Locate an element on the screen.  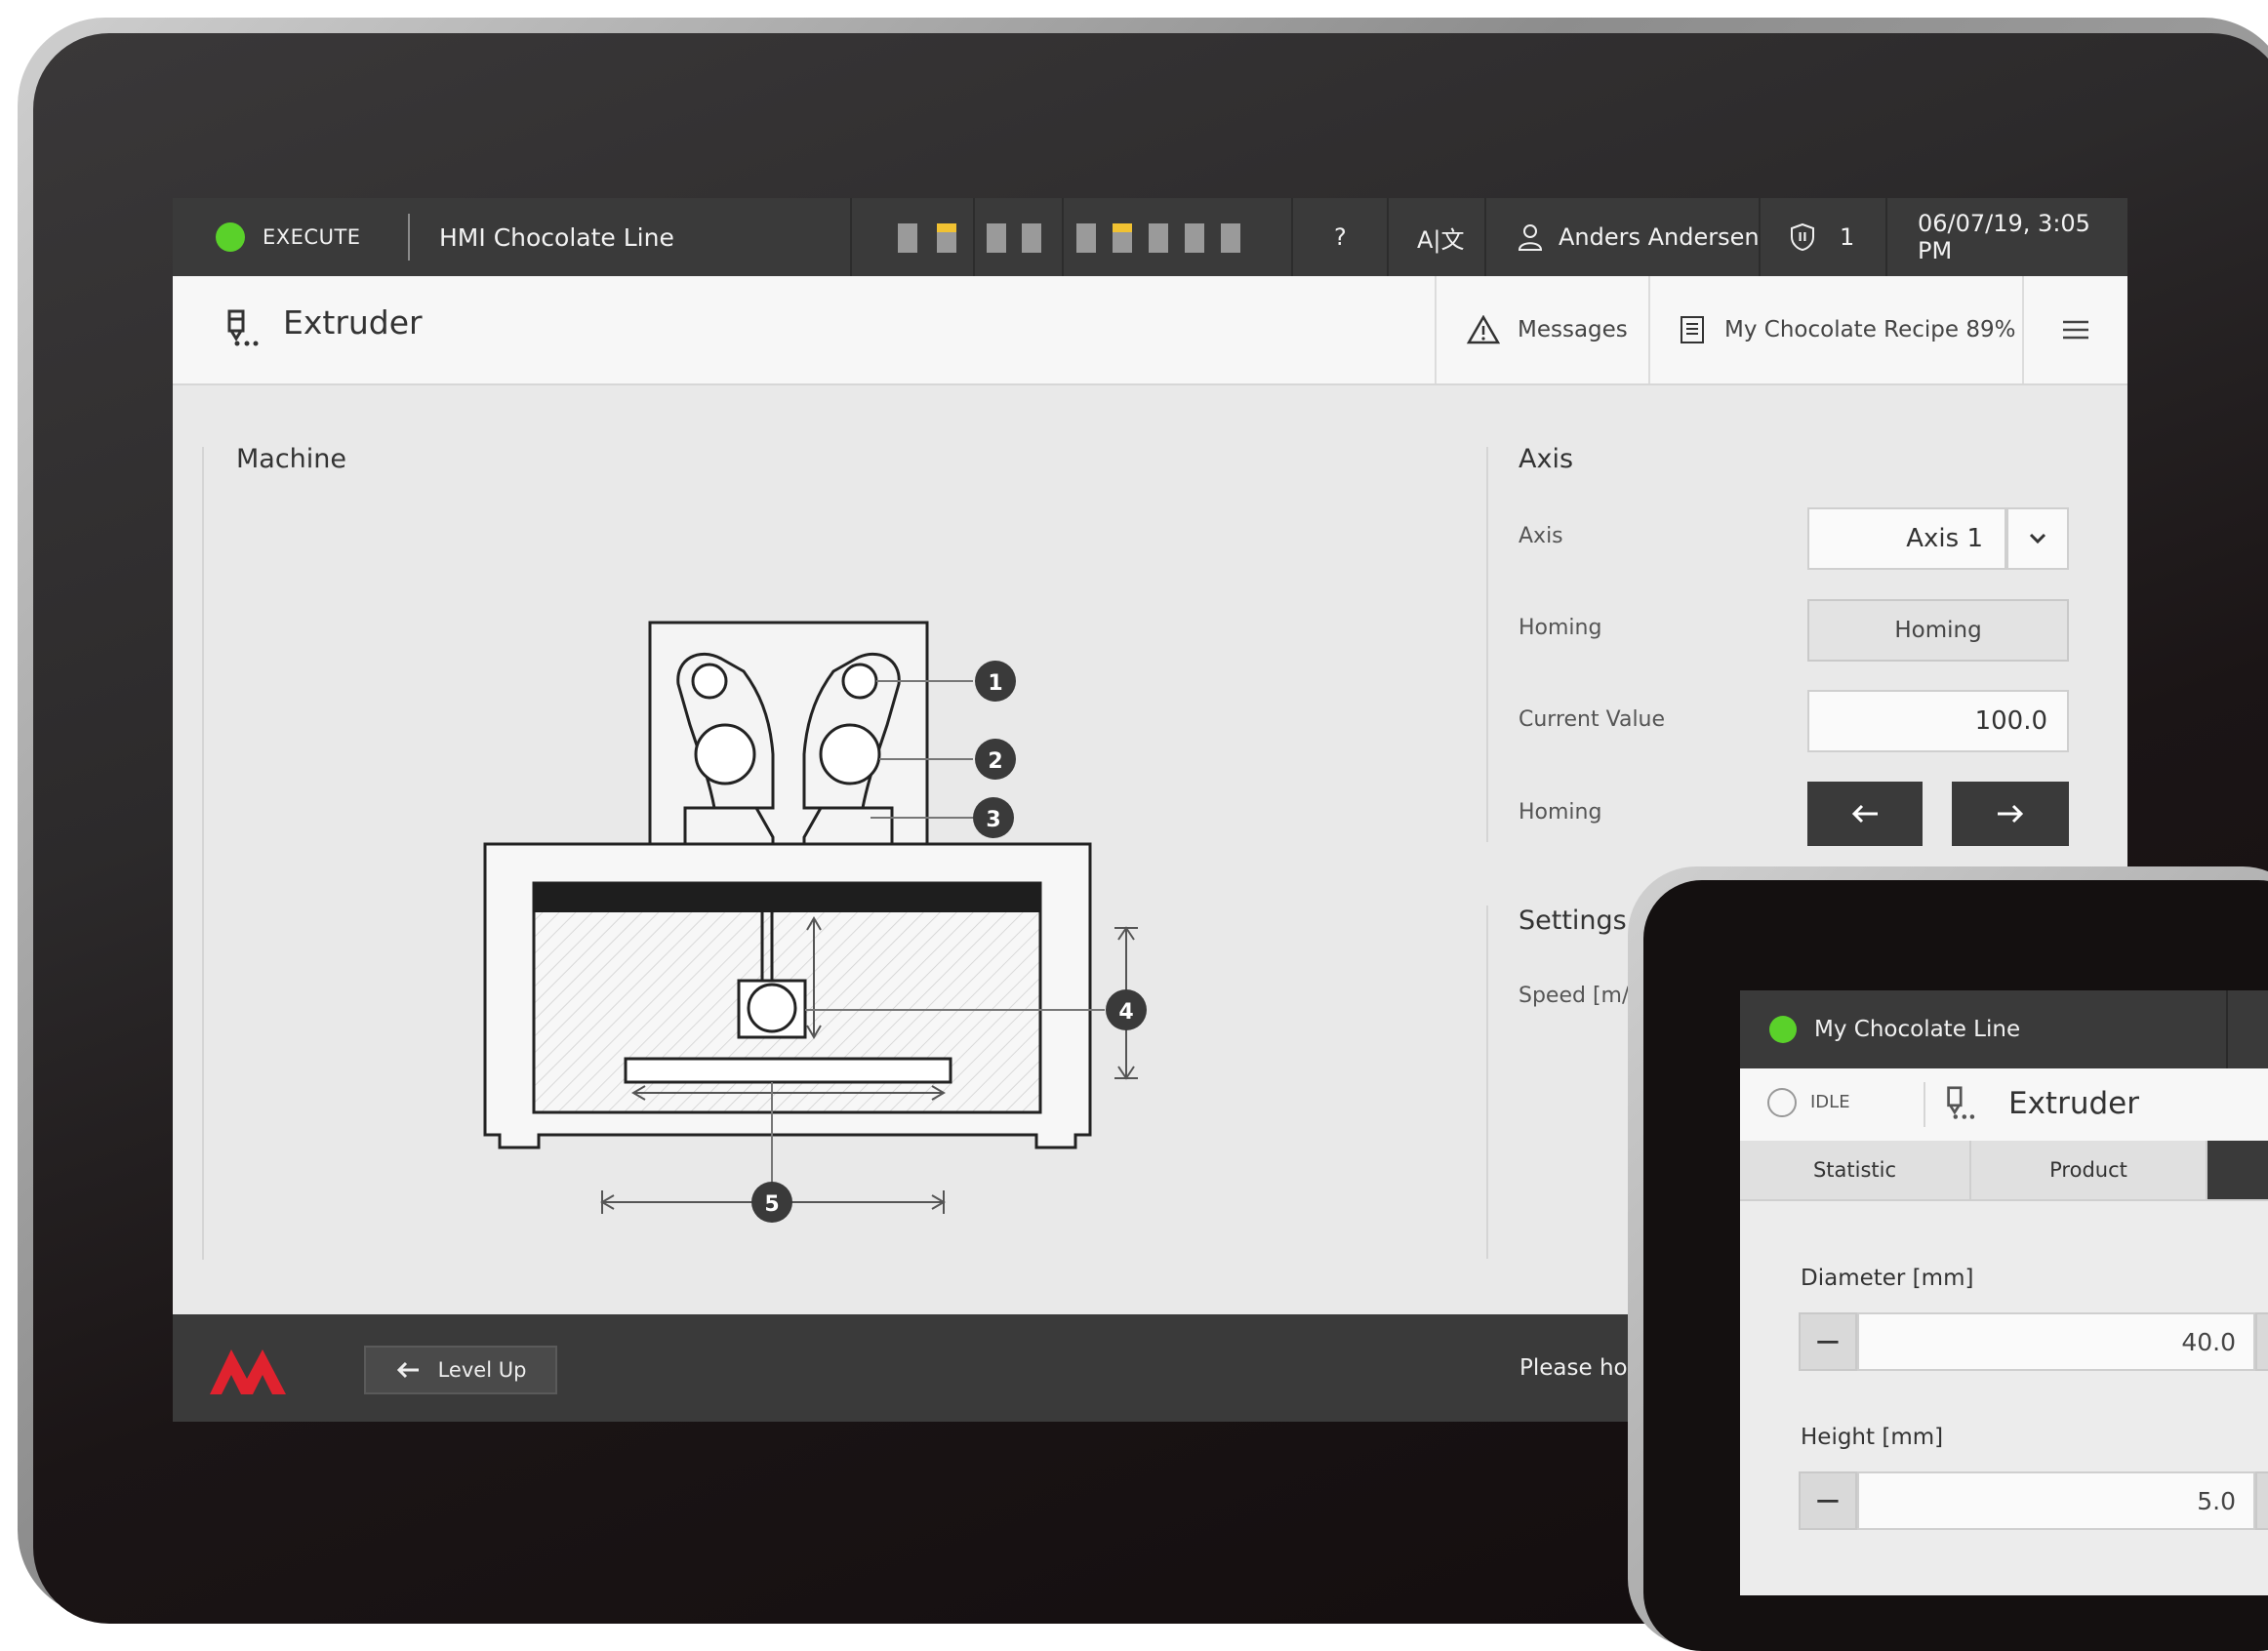
jog-left-button is located at coordinates (1865, 814).